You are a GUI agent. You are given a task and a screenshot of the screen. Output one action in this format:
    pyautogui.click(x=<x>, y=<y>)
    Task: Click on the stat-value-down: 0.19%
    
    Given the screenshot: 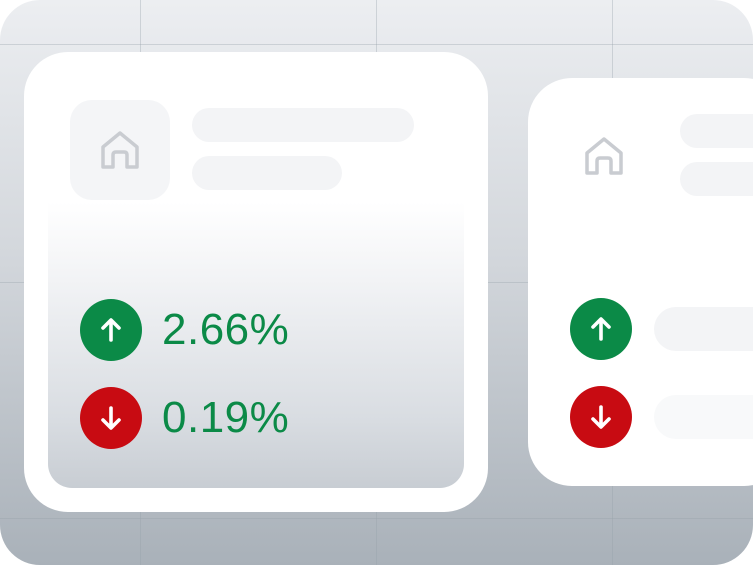 What is the action you would take?
    pyautogui.click(x=226, y=417)
    